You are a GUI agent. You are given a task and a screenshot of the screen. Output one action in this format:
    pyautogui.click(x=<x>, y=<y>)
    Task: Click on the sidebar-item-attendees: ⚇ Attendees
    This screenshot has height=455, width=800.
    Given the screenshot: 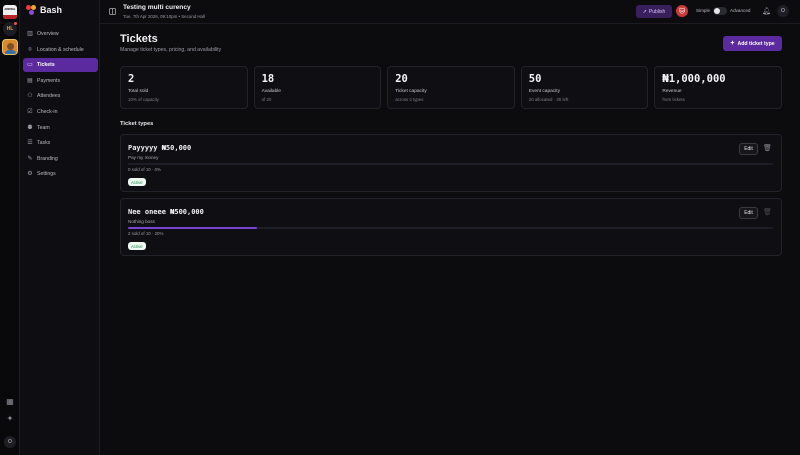 What is the action you would take?
    pyautogui.click(x=60, y=96)
    